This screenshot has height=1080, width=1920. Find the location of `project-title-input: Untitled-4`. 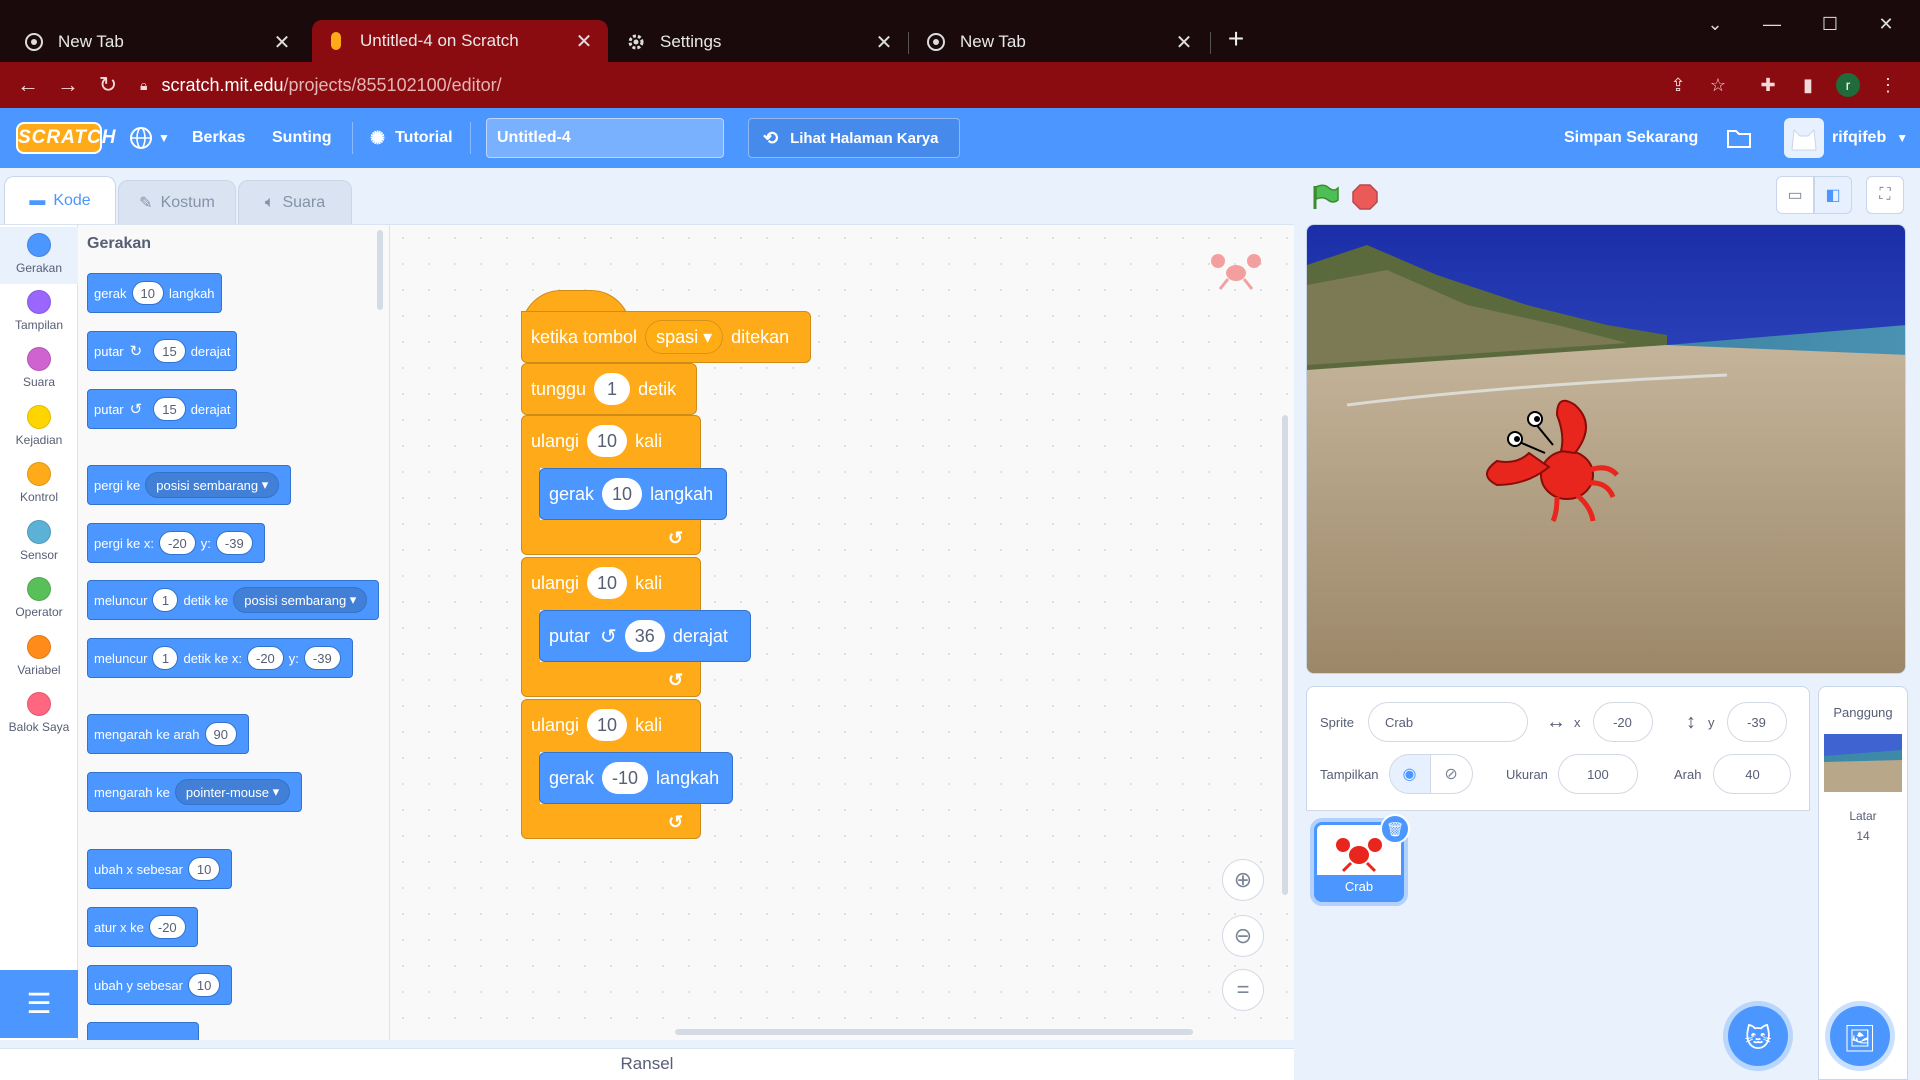

project-title-input: Untitled-4 is located at coordinates (605, 138).